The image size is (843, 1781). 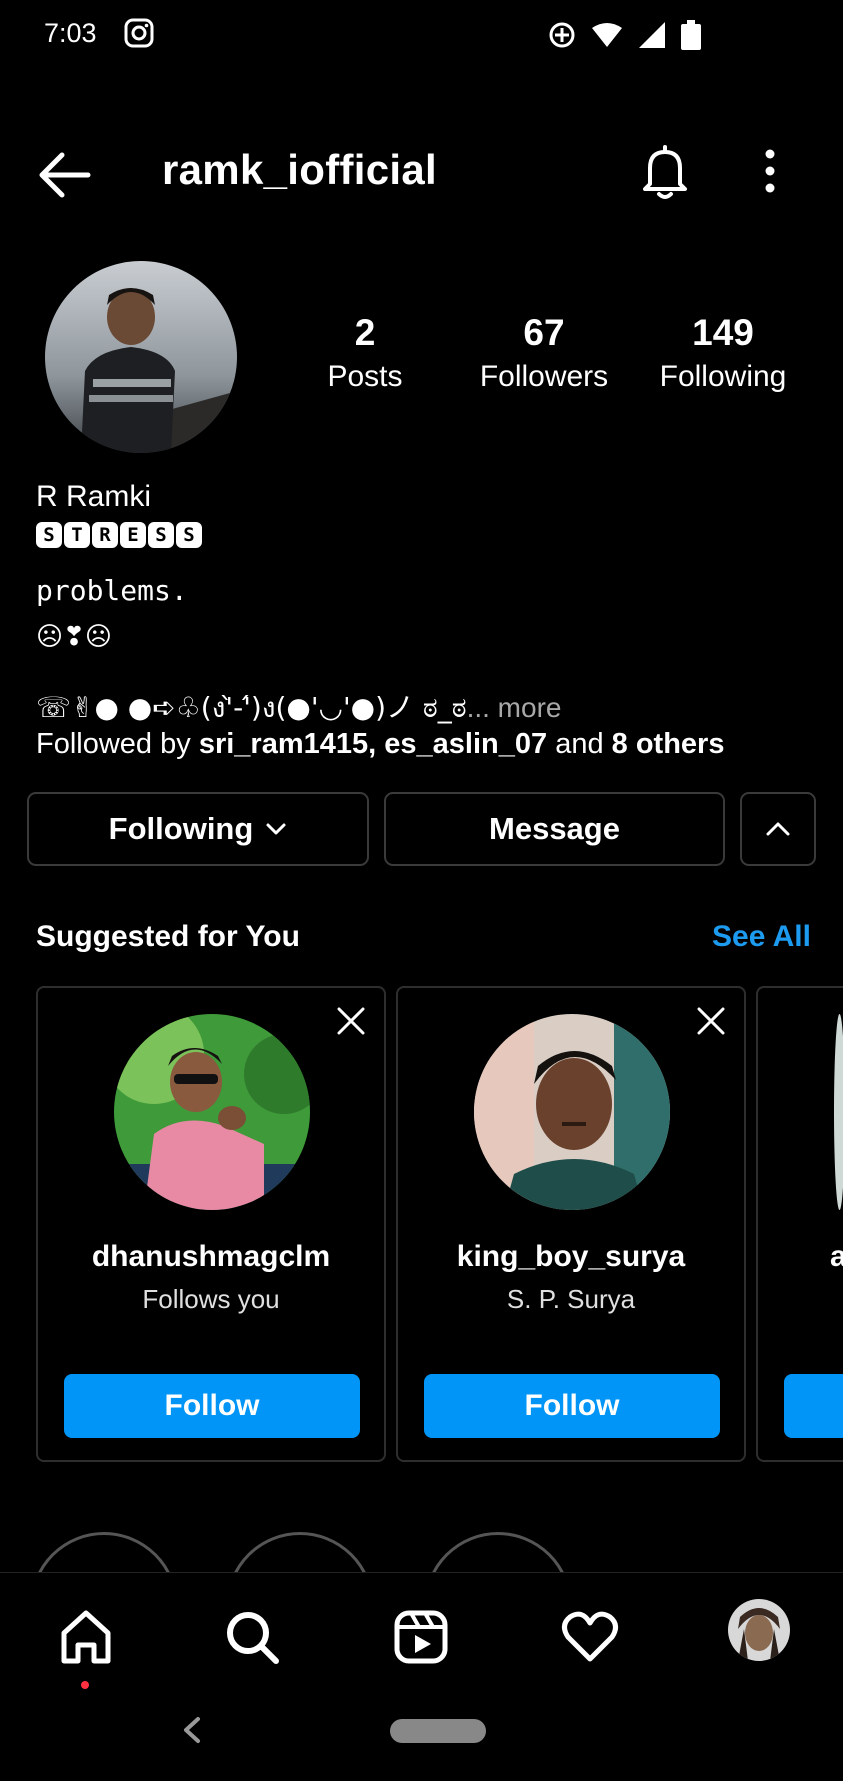 I want to click on home-icon, so click(x=86, y=1637).